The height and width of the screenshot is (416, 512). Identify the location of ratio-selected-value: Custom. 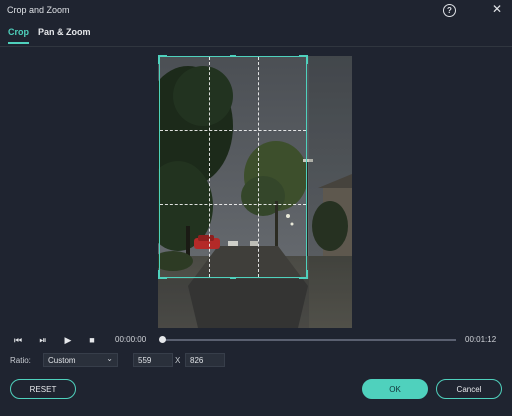
(62, 360).